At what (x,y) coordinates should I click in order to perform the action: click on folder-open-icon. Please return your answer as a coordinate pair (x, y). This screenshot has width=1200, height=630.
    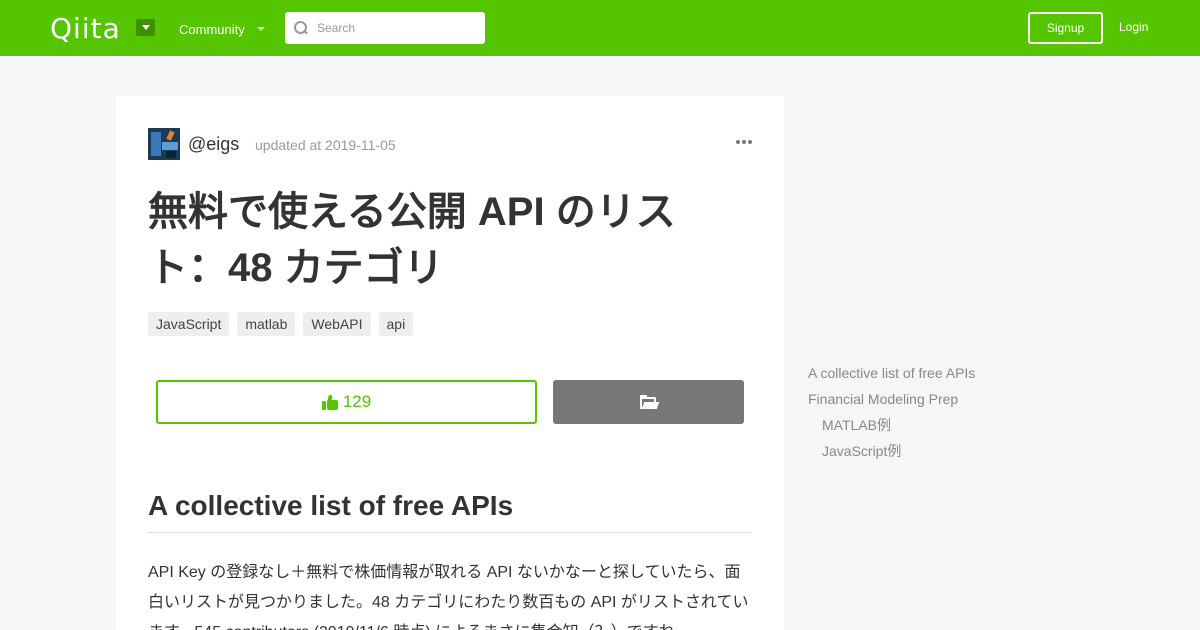
    Looking at the image, I should click on (649, 402).